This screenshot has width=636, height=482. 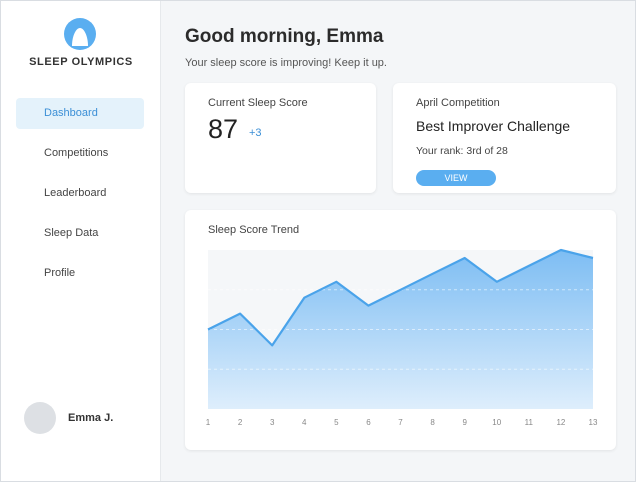 I want to click on competition-title: Best Improver Challenge, so click(x=493, y=126).